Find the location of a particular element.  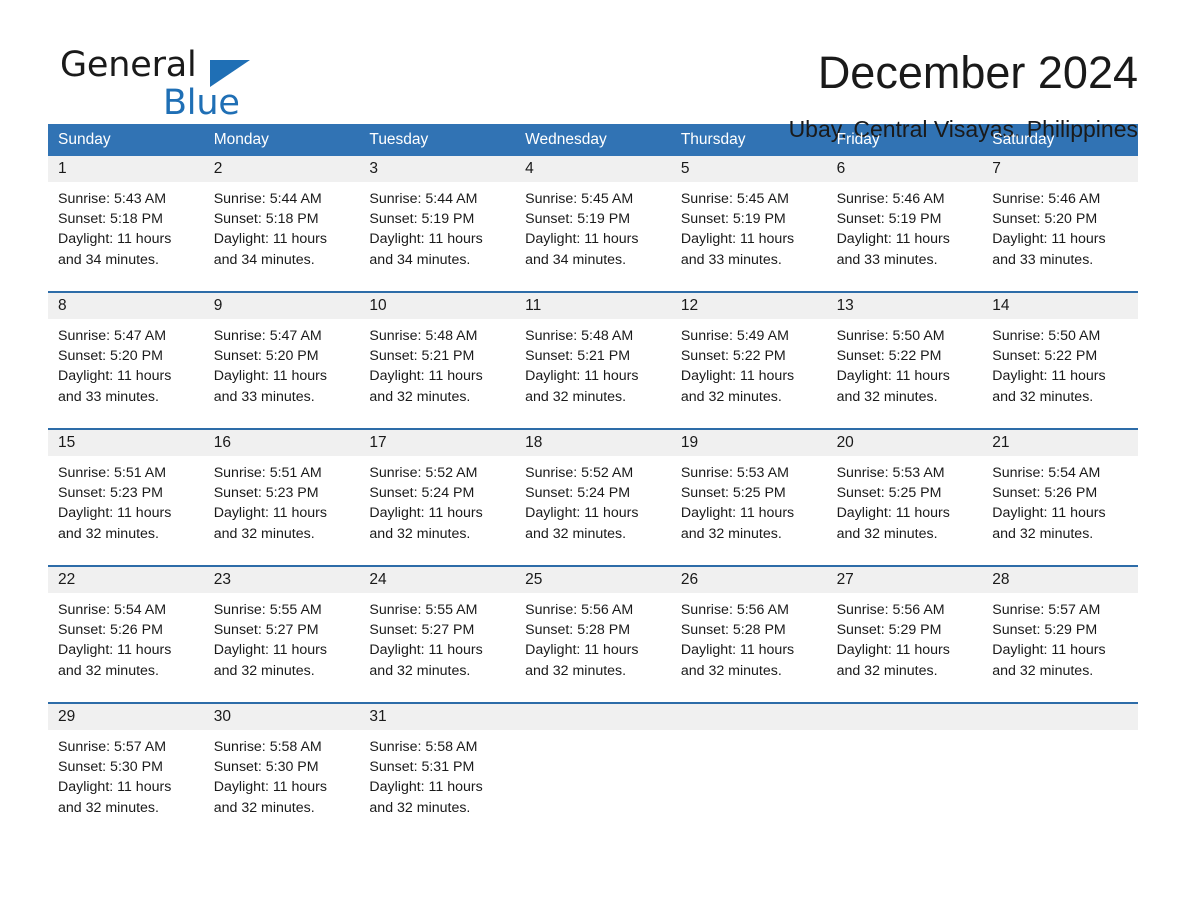

sunset-text: Sunset: 5:29 PM is located at coordinates (1045, 630).